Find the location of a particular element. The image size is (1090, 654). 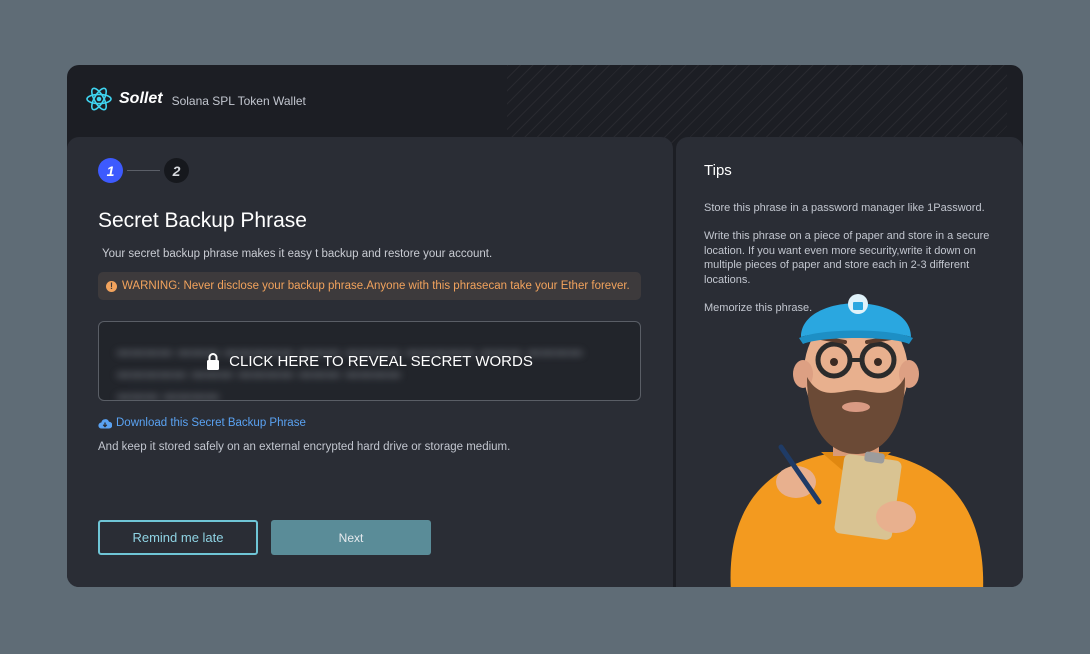

atom-logo-icon is located at coordinates (99, 99).